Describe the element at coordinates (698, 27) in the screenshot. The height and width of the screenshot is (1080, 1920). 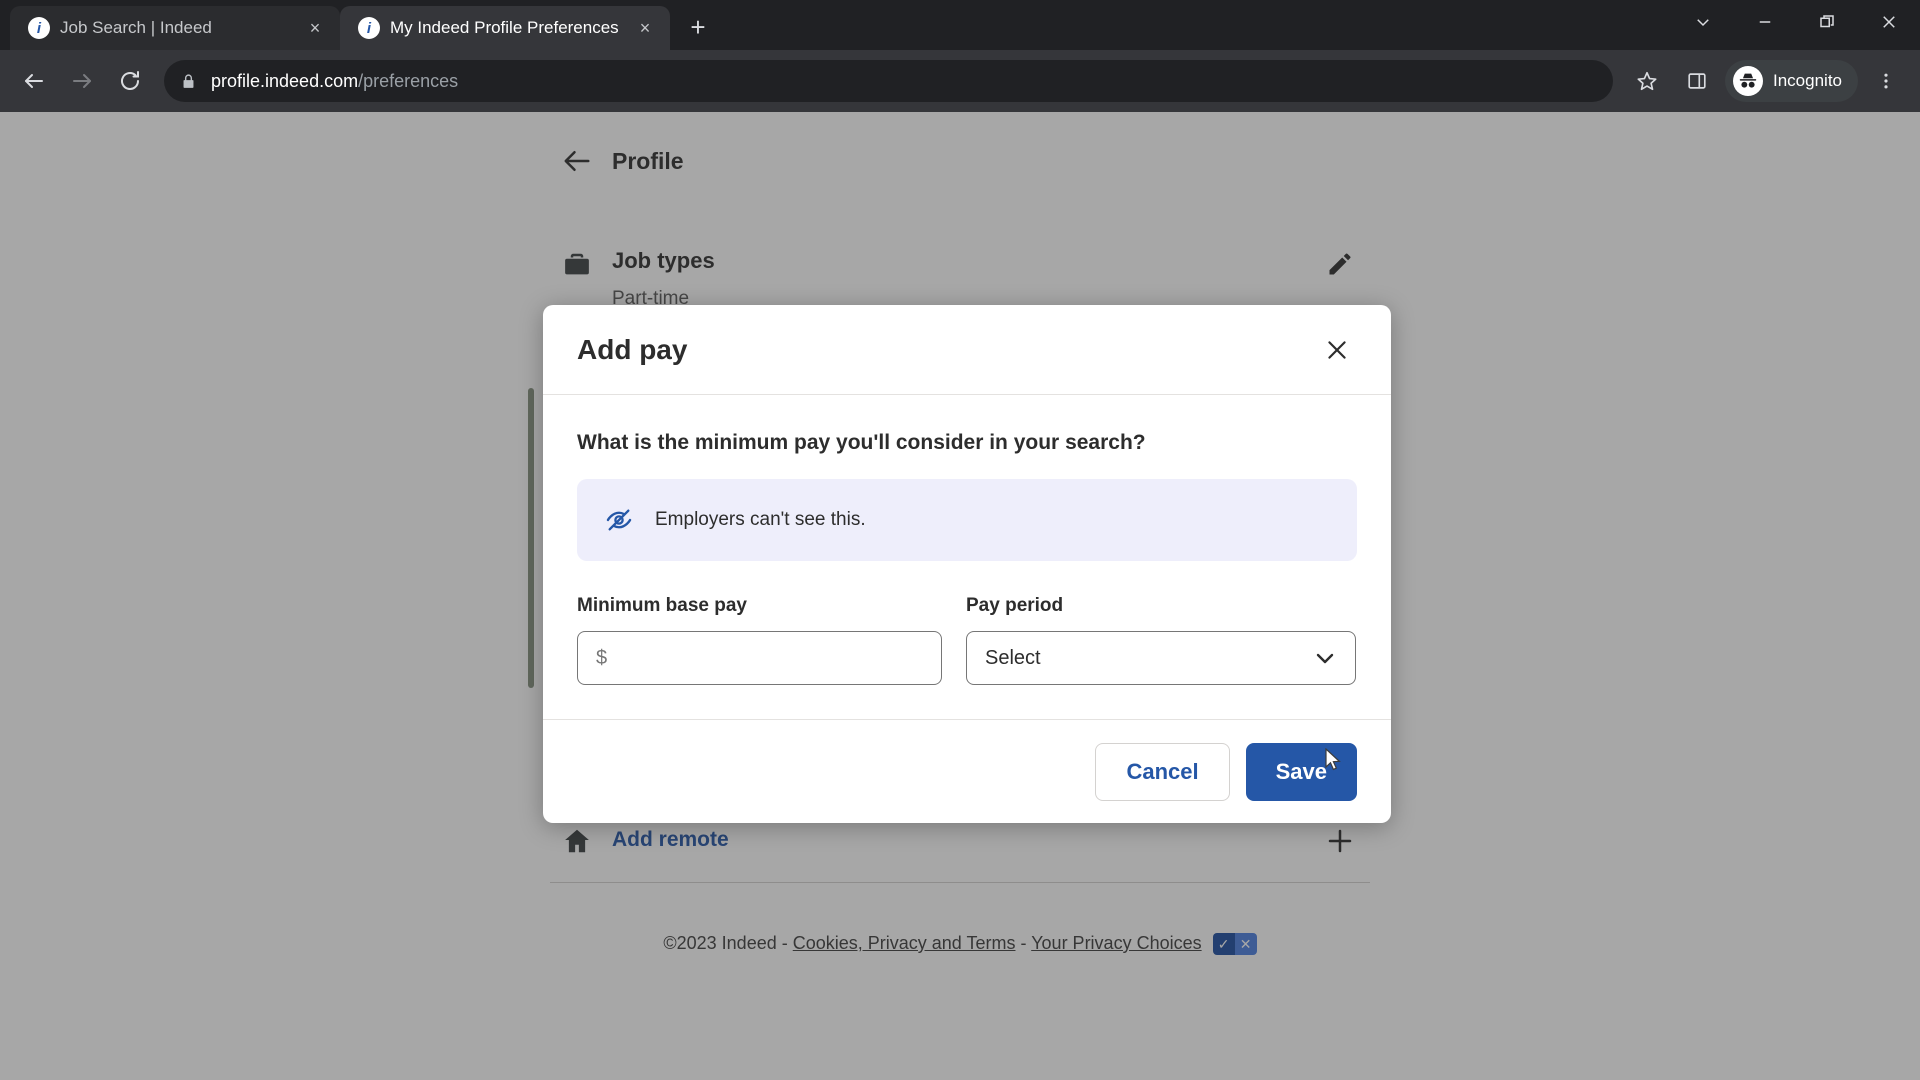
I see `new-tab-button: +` at that location.